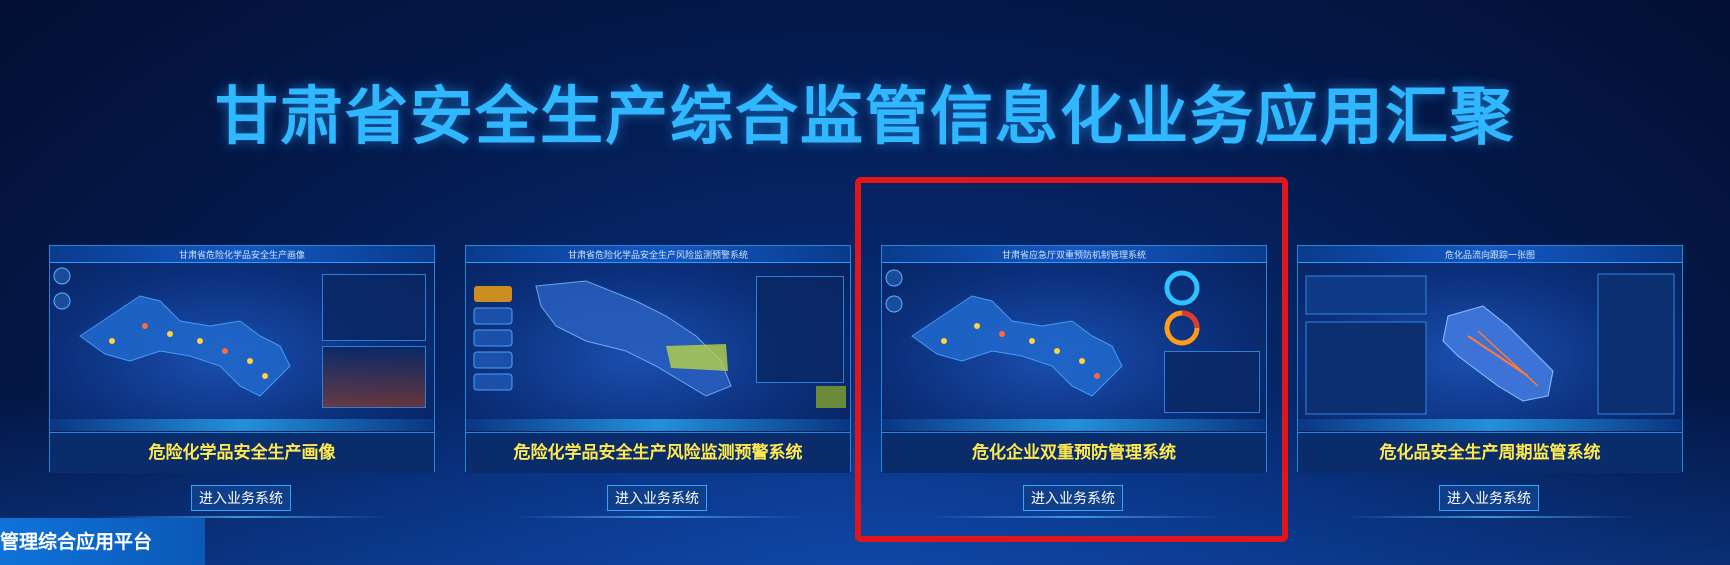 This screenshot has width=1730, height=565. What do you see at coordinates (374, 377) in the screenshot?
I see `trend-panel` at bounding box center [374, 377].